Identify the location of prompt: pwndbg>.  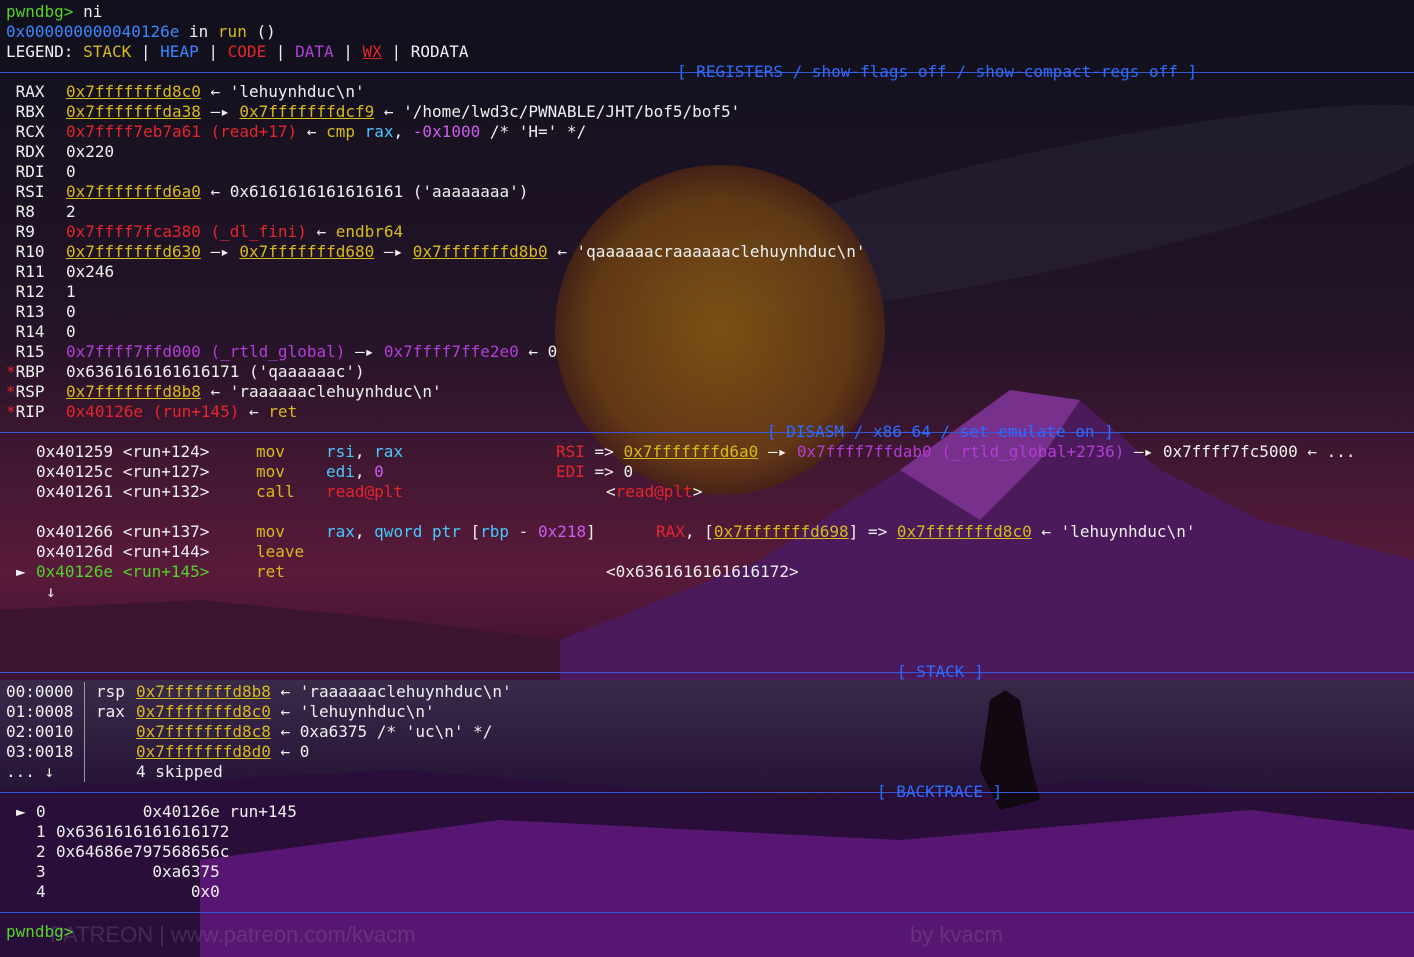
(40, 11).